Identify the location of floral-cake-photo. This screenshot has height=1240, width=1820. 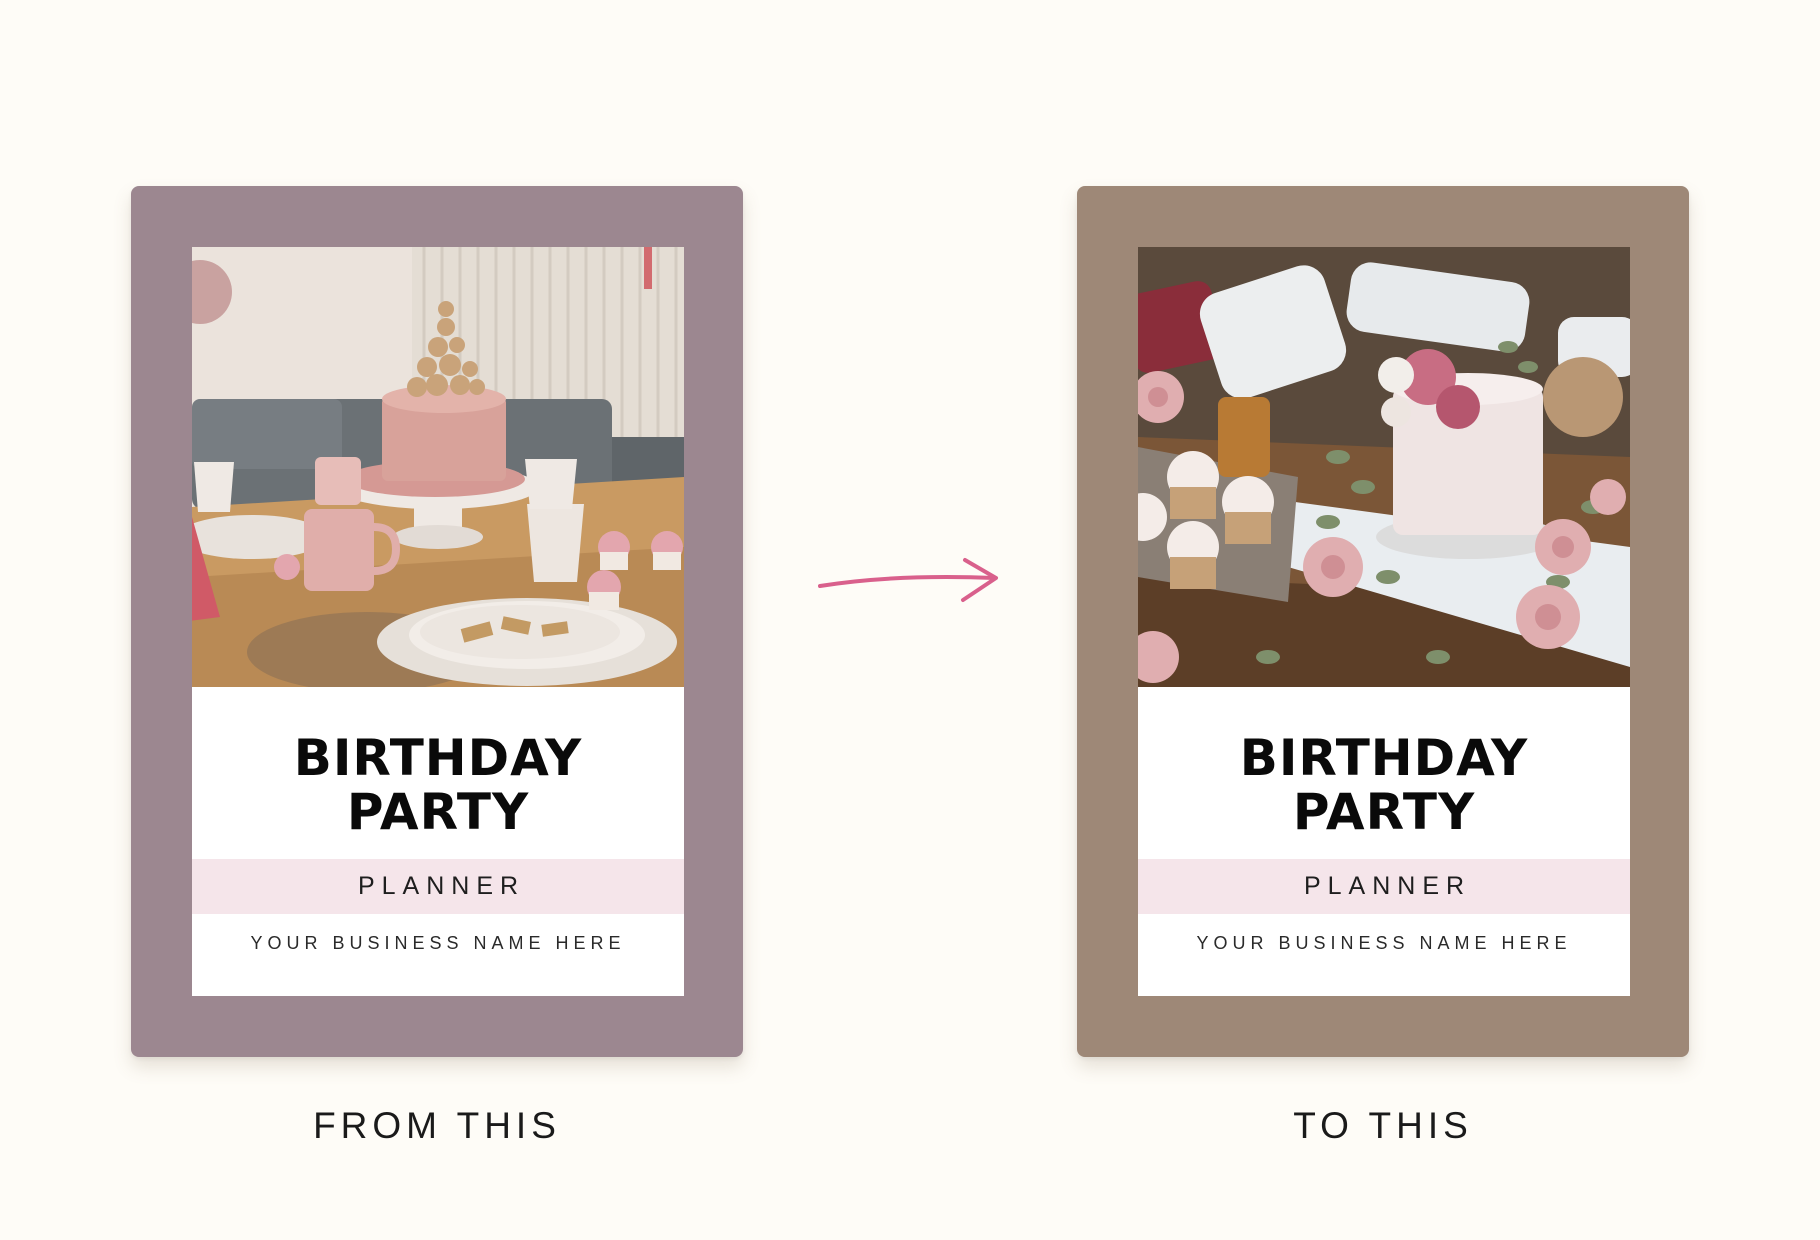
(1384, 467).